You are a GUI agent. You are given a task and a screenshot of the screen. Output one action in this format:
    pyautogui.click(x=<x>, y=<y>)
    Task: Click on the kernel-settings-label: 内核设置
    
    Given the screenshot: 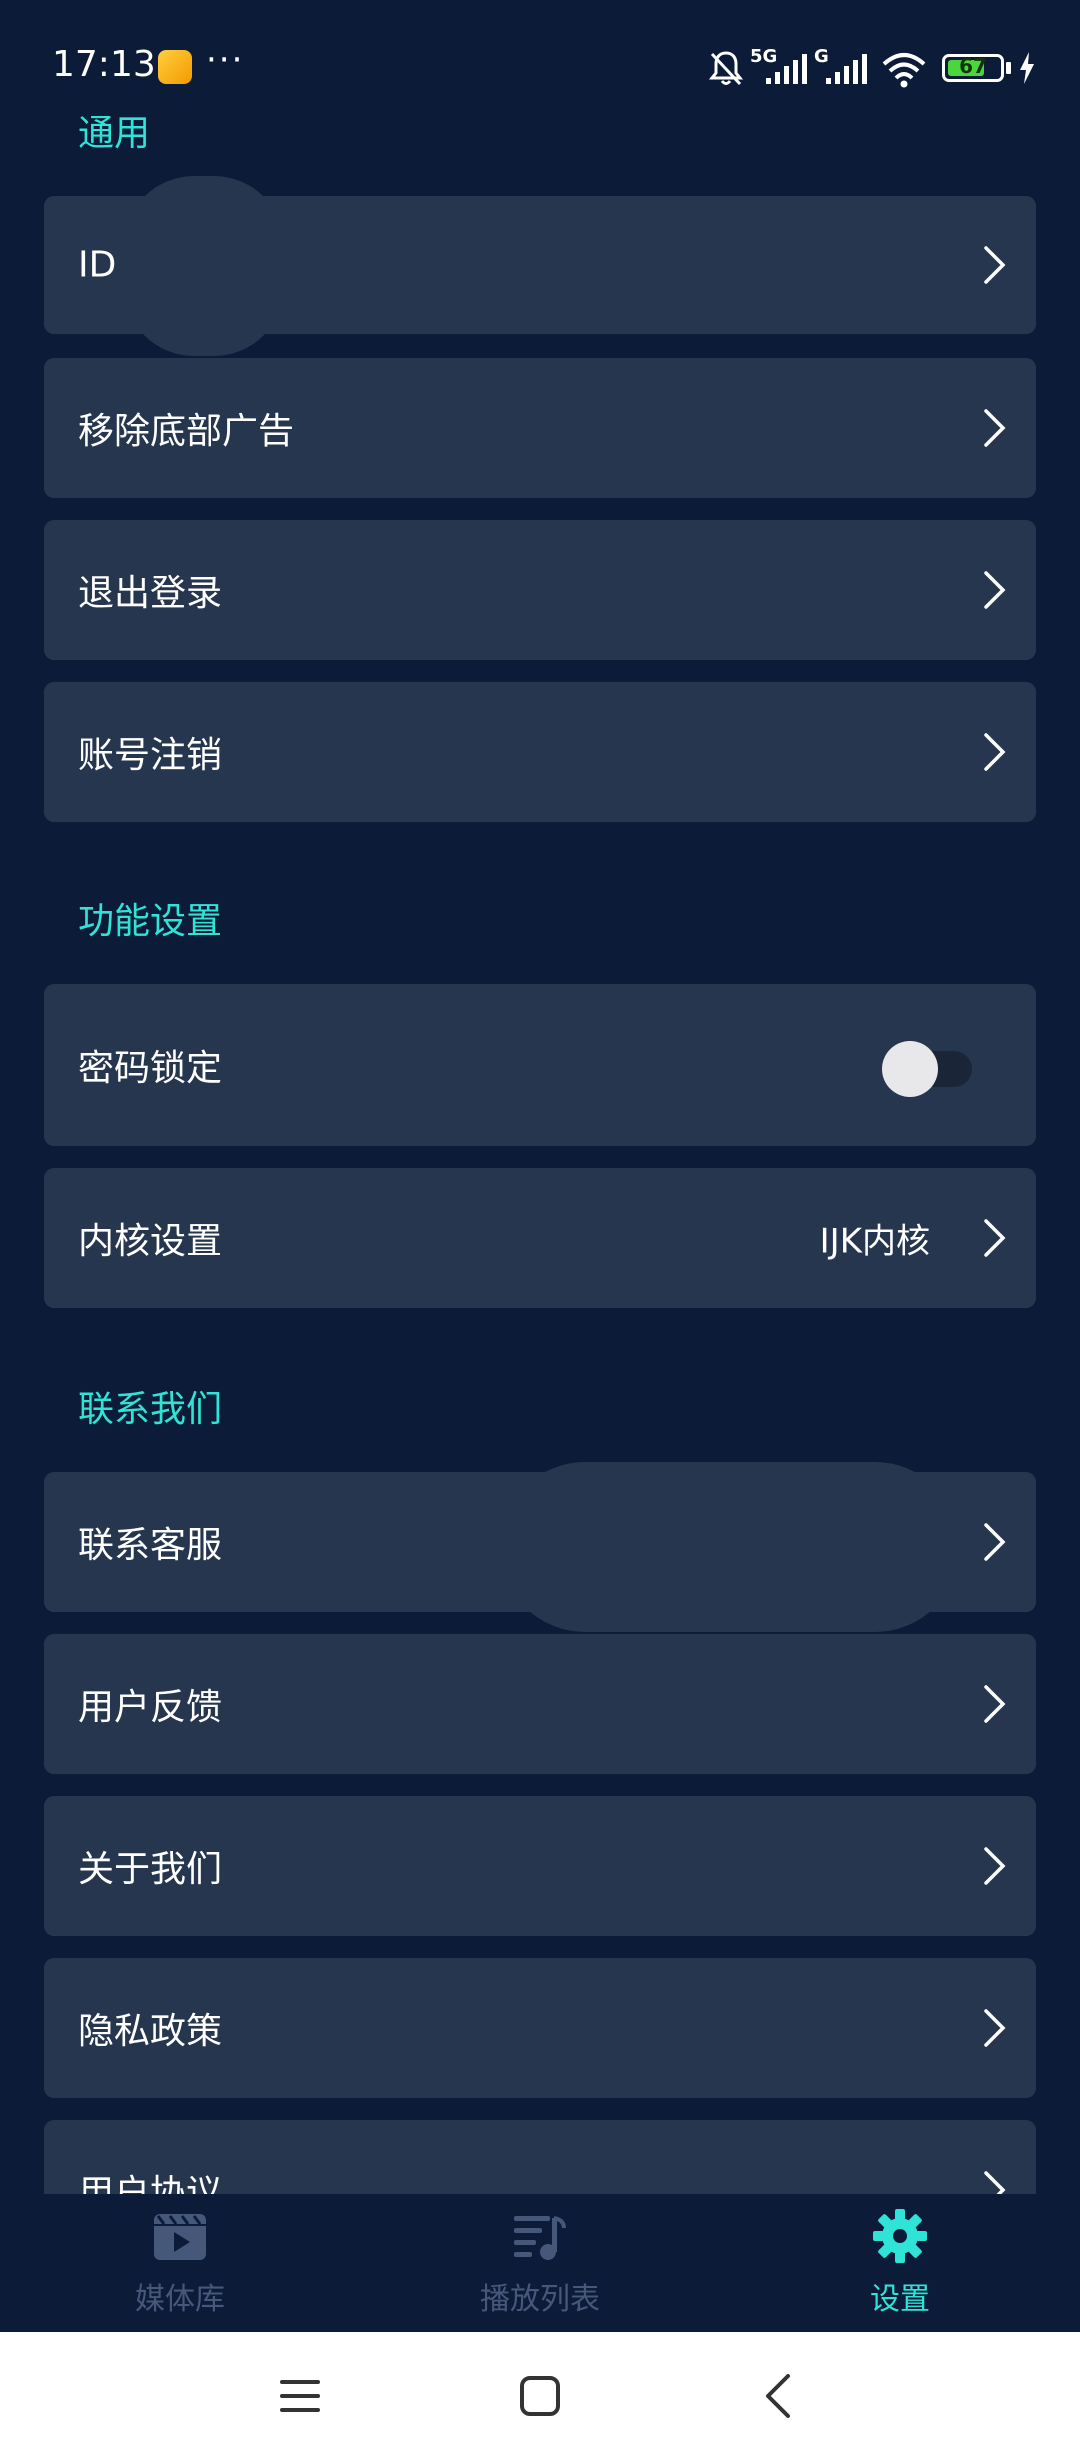 What is the action you would take?
    pyautogui.click(x=150, y=1241)
    